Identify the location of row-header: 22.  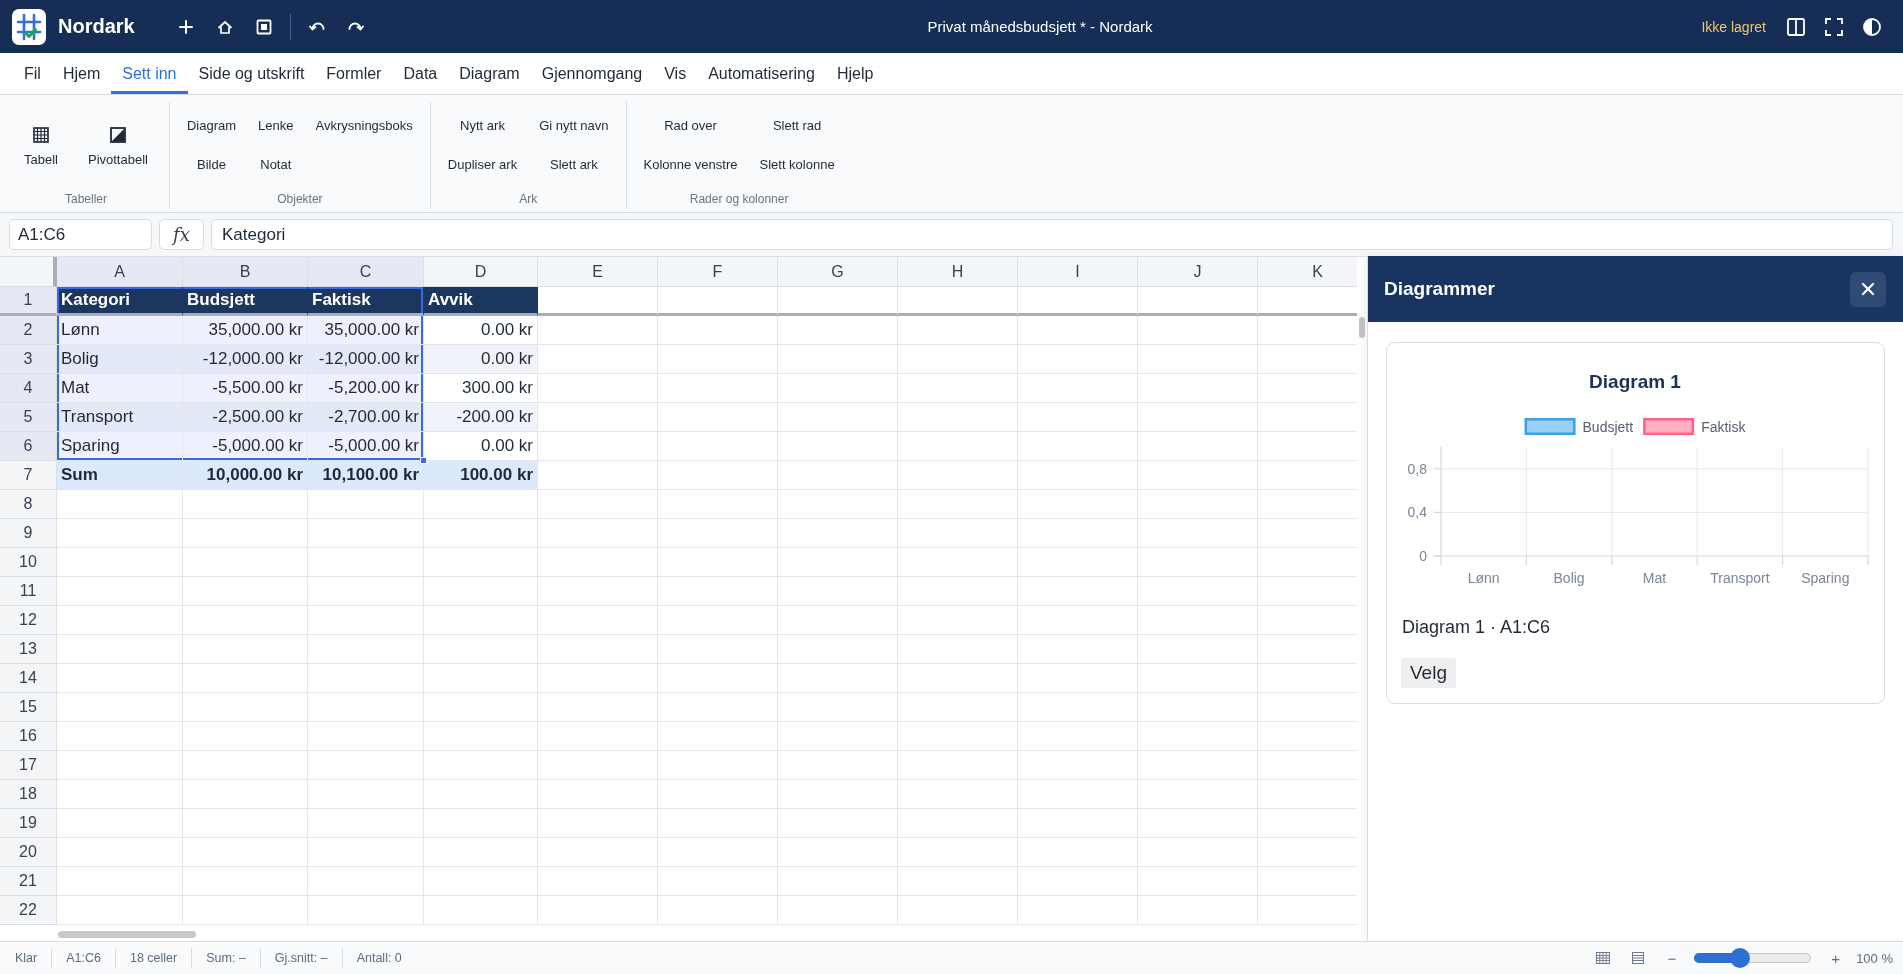
(28, 910).